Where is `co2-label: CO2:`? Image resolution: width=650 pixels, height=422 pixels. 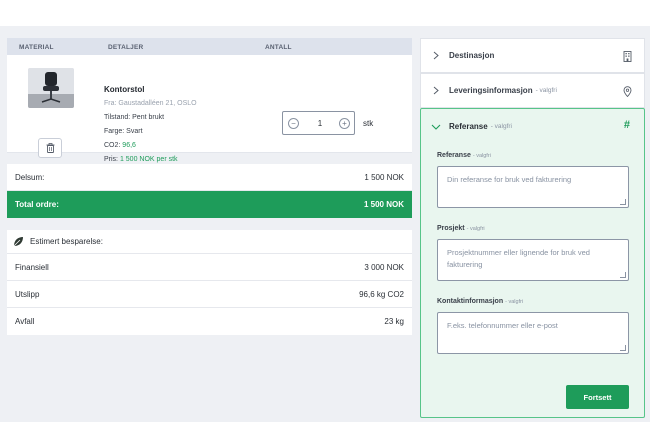 co2-label: CO2: is located at coordinates (112, 145).